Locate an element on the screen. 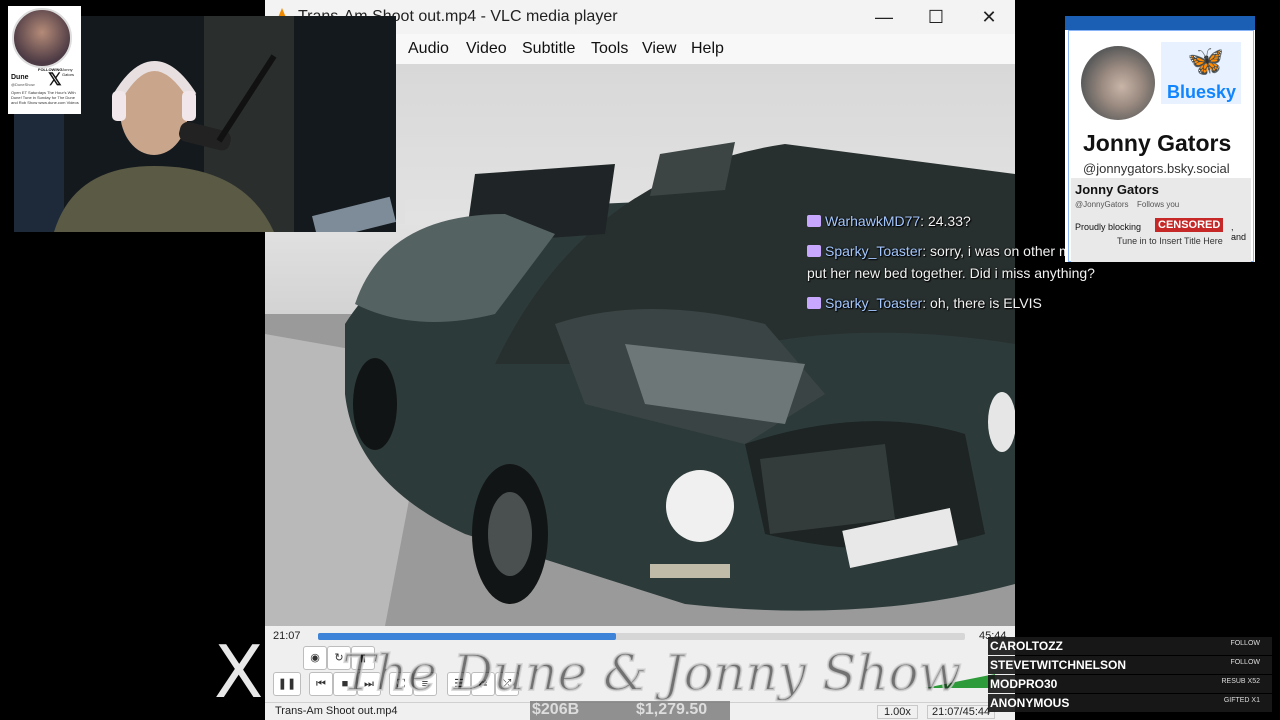 The height and width of the screenshot is (720, 1280). stats-bar: $206B $1,279.50 is located at coordinates (630, 710).